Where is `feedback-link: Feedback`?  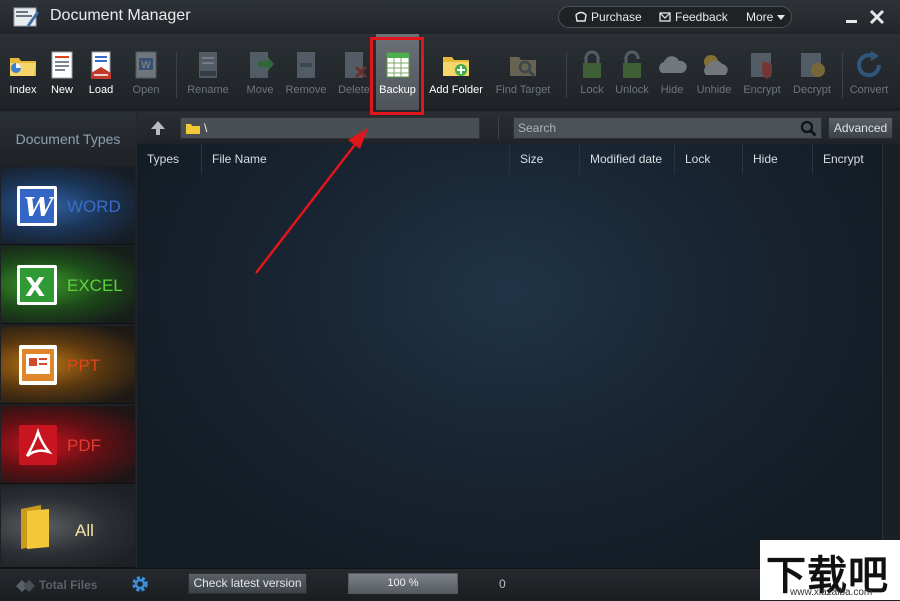
feedback-link: Feedback is located at coordinates (693, 17).